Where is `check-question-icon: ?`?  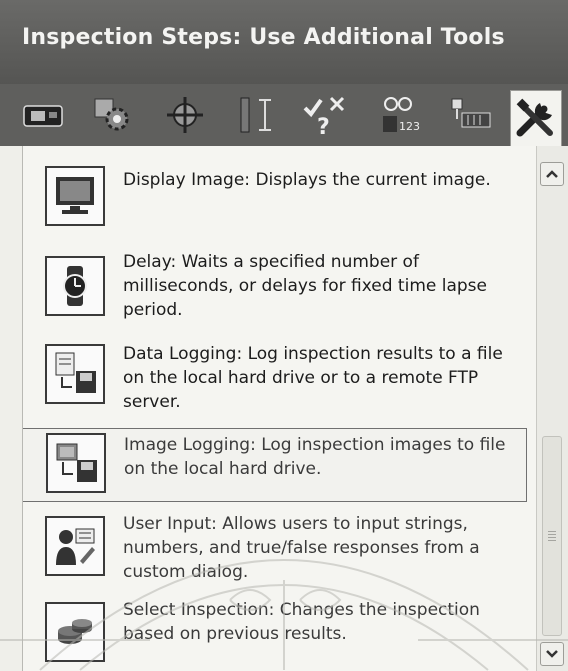 check-question-icon: ? is located at coordinates (325, 115).